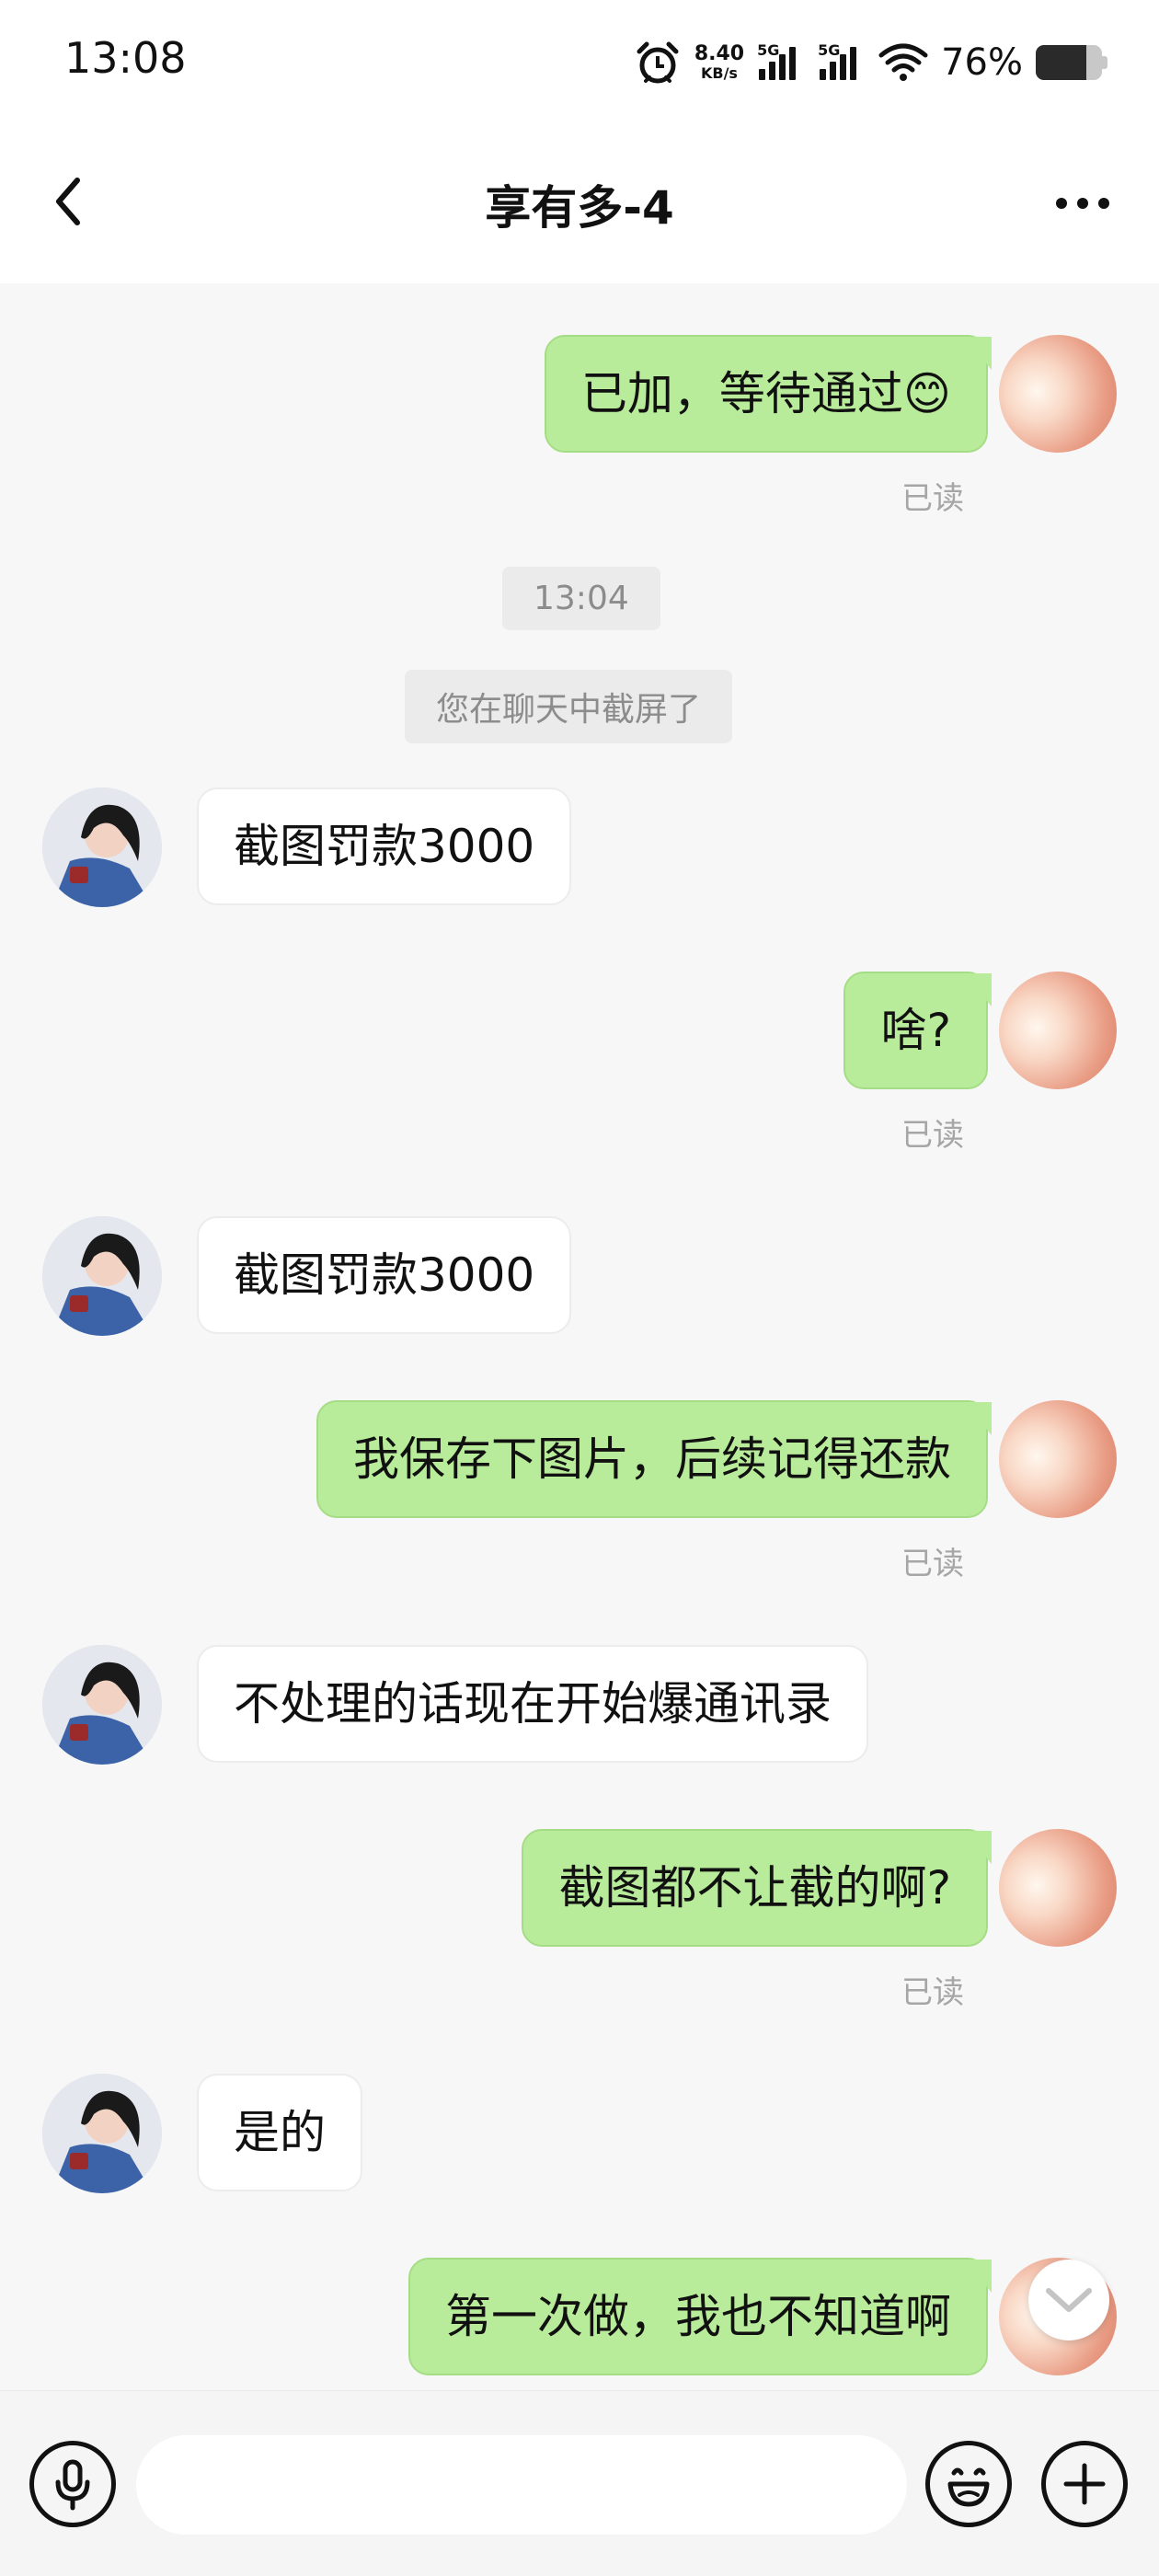  I want to click on smiley-icon, so click(968, 2487).